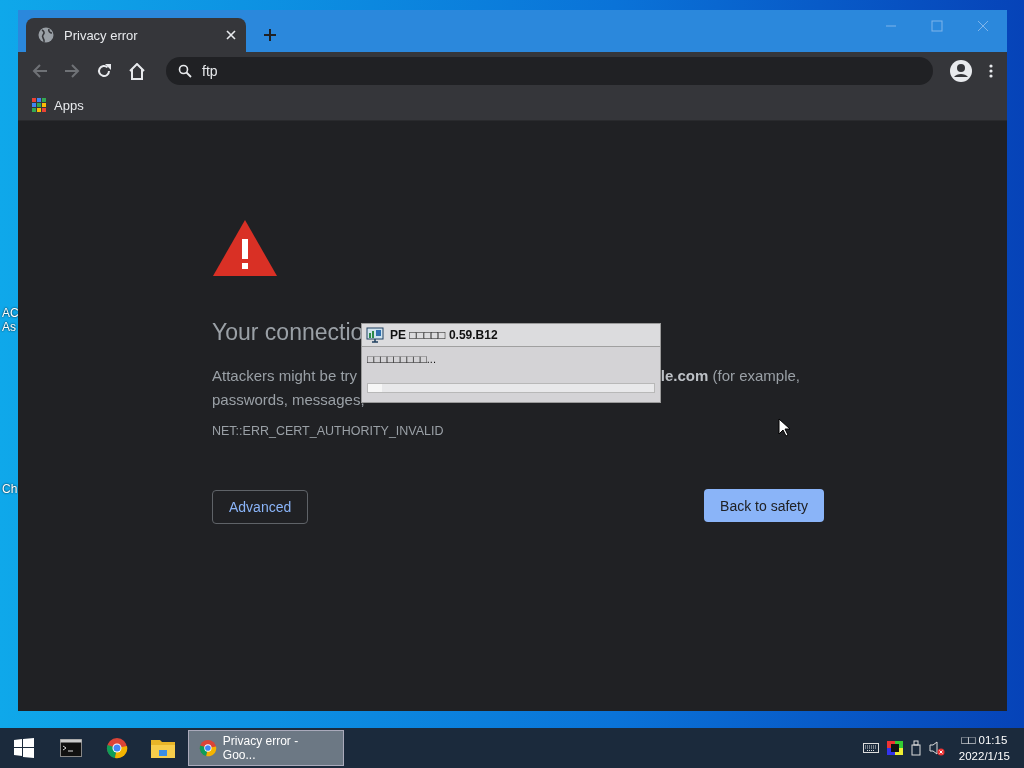 The width and height of the screenshot is (1024, 768). Describe the element at coordinates (24, 748) in the screenshot. I see `start-icon` at that location.